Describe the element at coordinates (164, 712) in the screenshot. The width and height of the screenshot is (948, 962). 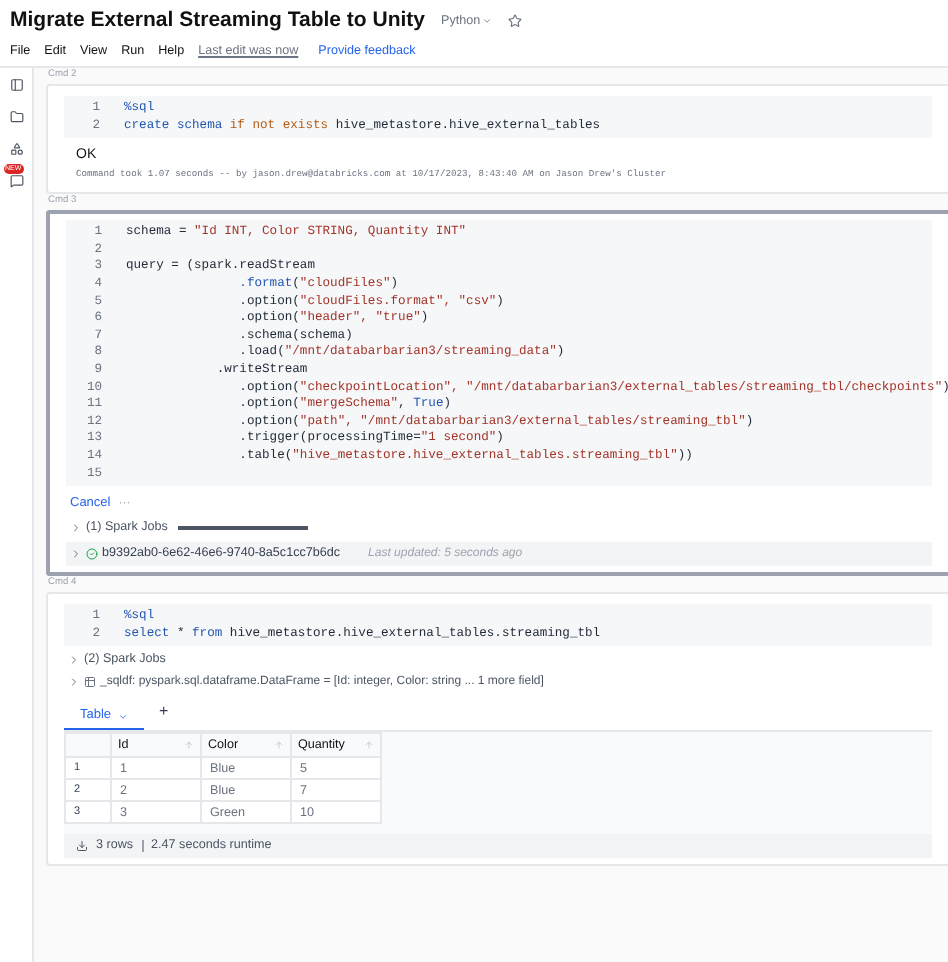
I see `add-tab-button: +` at that location.